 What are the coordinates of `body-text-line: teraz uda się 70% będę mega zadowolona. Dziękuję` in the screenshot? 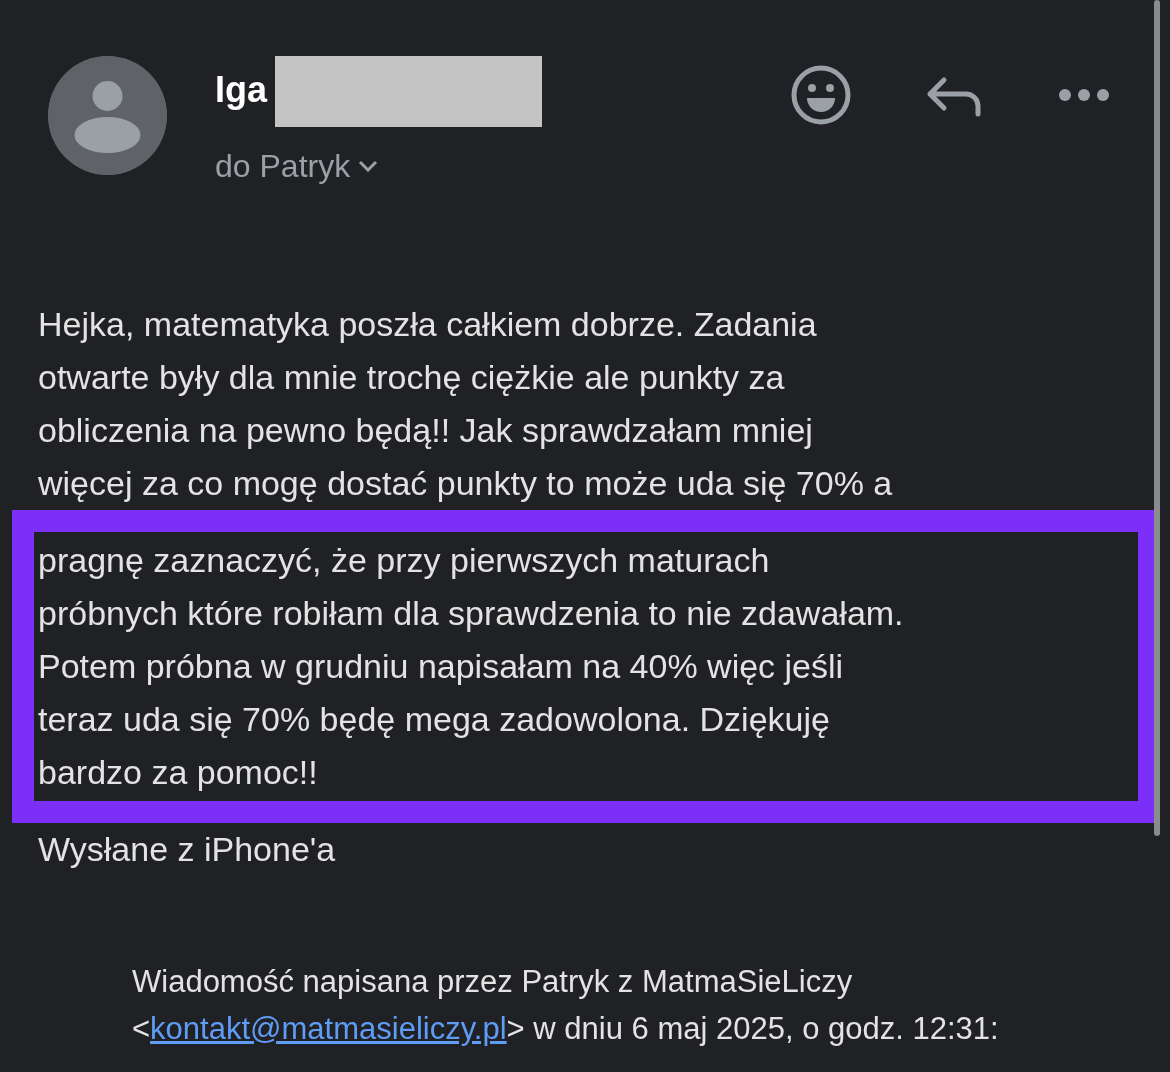 It's located at (434, 719).